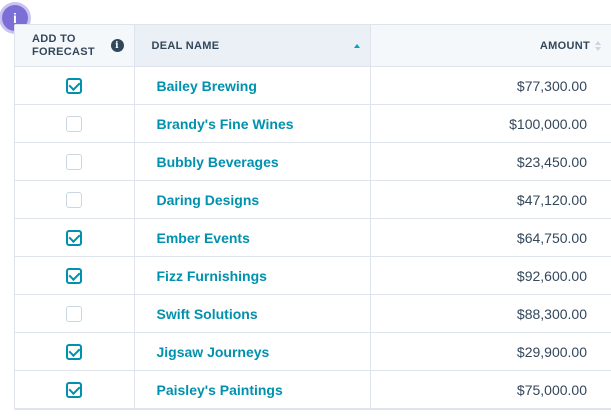 This screenshot has width=611, height=417. Describe the element at coordinates (185, 45) in the screenshot. I see `header-deal-name-label: DEAL NAME` at that location.